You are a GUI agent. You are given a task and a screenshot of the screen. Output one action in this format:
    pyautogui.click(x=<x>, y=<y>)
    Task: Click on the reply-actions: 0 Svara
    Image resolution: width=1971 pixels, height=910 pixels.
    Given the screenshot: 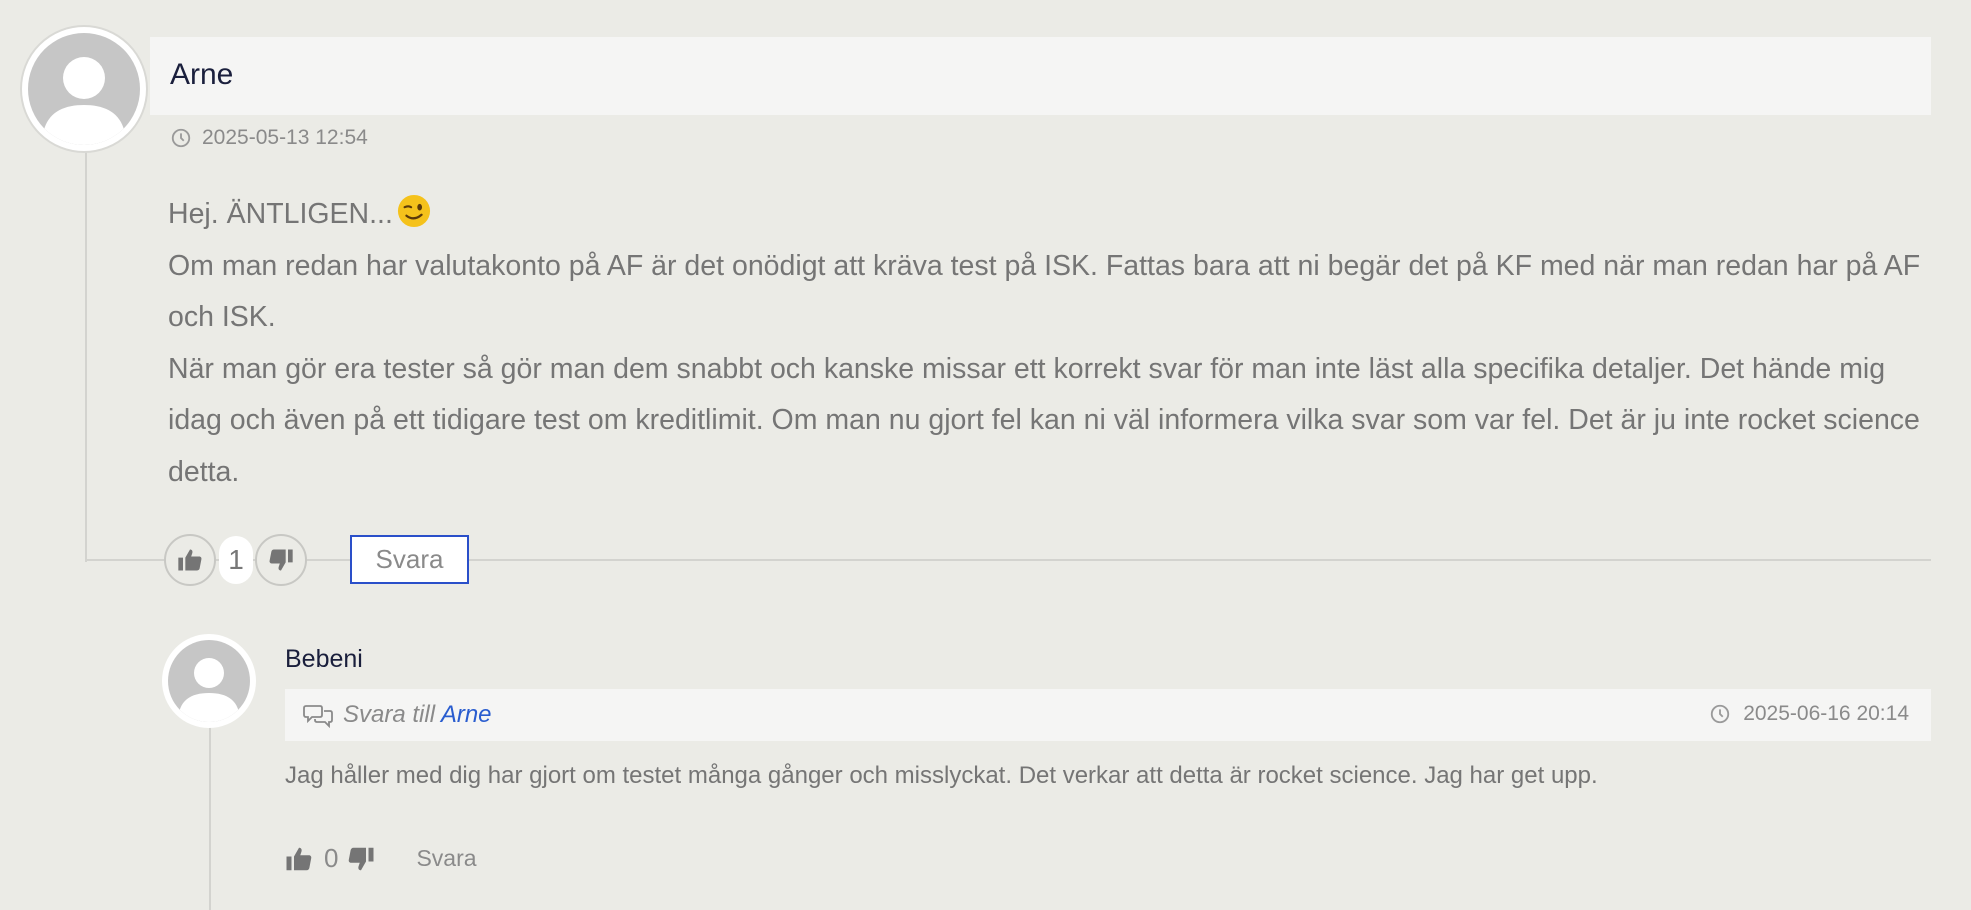 What is the action you would take?
    pyautogui.click(x=380, y=858)
    